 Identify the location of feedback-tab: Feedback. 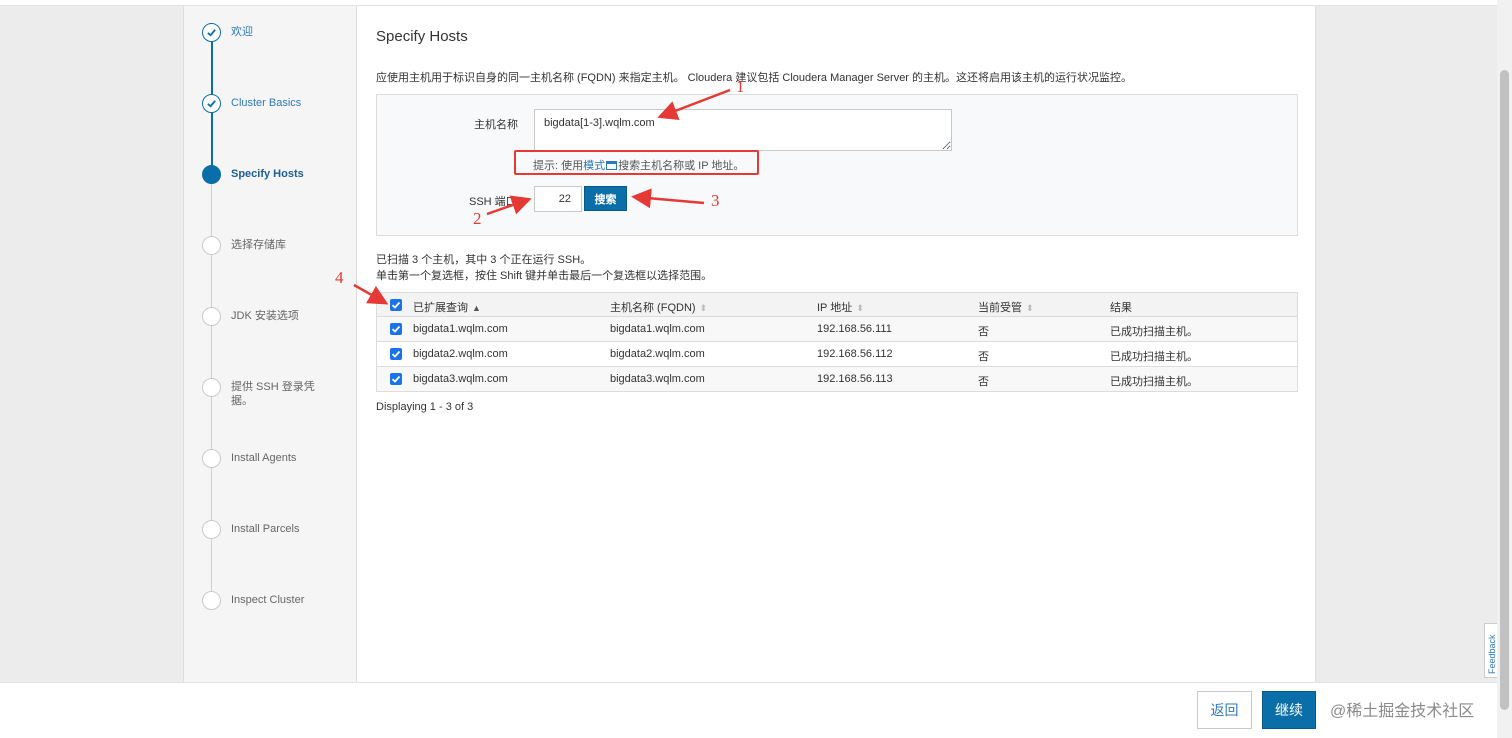
(1491, 650).